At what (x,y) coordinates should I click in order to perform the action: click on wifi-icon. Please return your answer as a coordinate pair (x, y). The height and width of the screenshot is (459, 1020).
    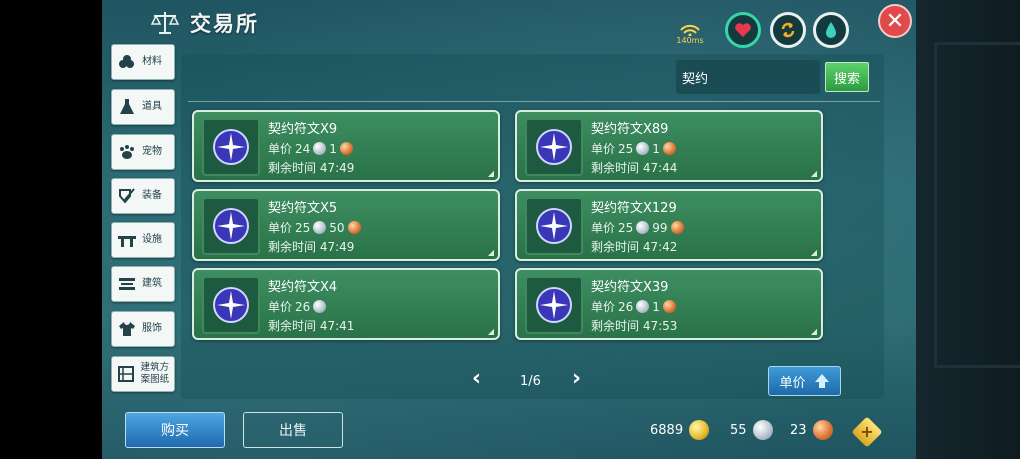
    Looking at the image, I should click on (690, 30).